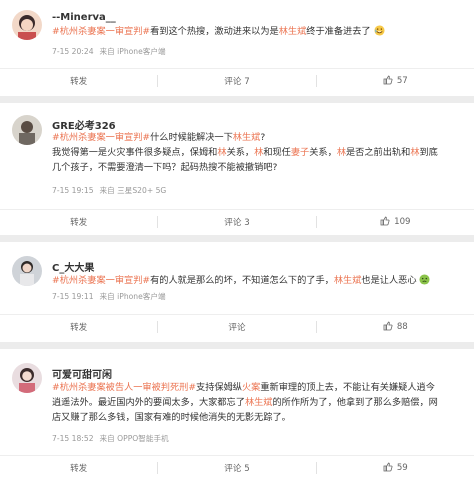  What do you see at coordinates (82, 373) in the screenshot?
I see `username: 可爱可甜可闲` at bounding box center [82, 373].